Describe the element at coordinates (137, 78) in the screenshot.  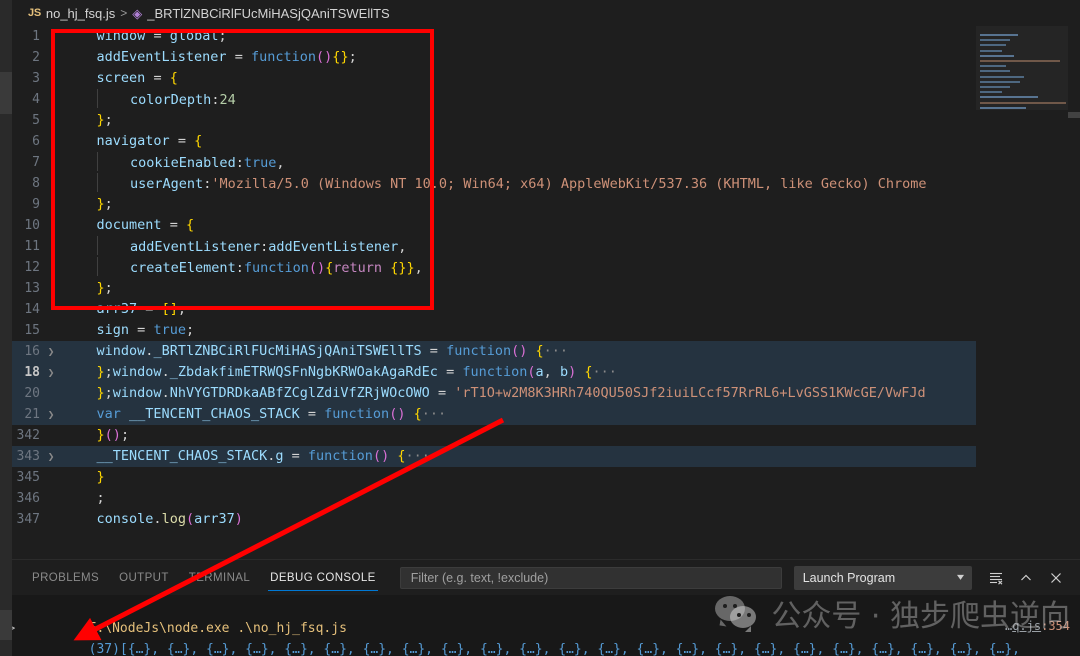
I see `code-text: screen = {` at that location.